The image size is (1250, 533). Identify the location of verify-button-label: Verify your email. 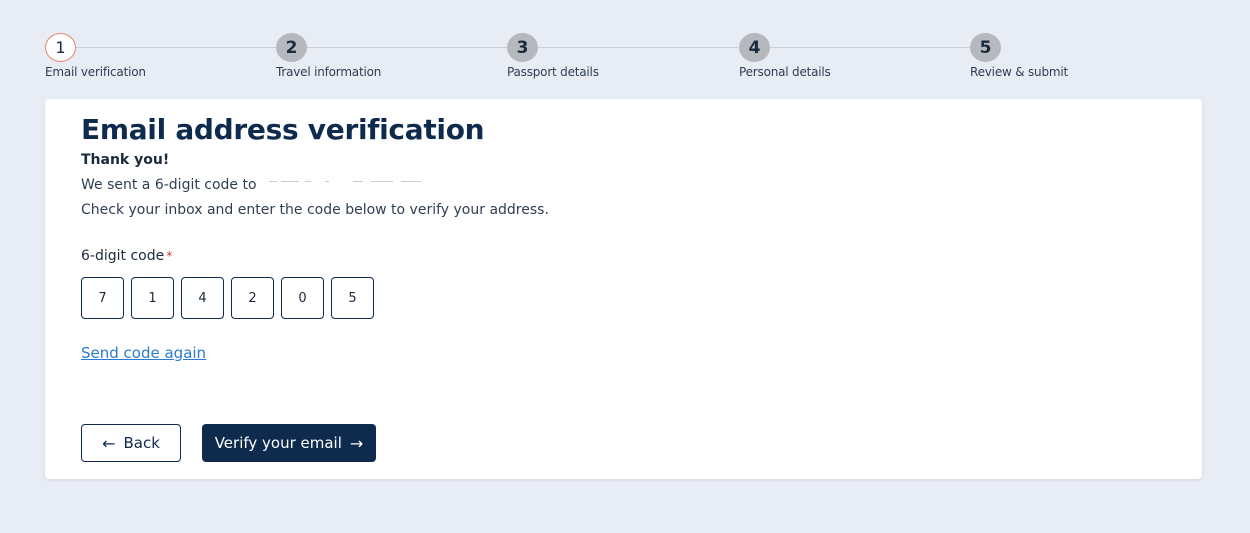
(278, 443).